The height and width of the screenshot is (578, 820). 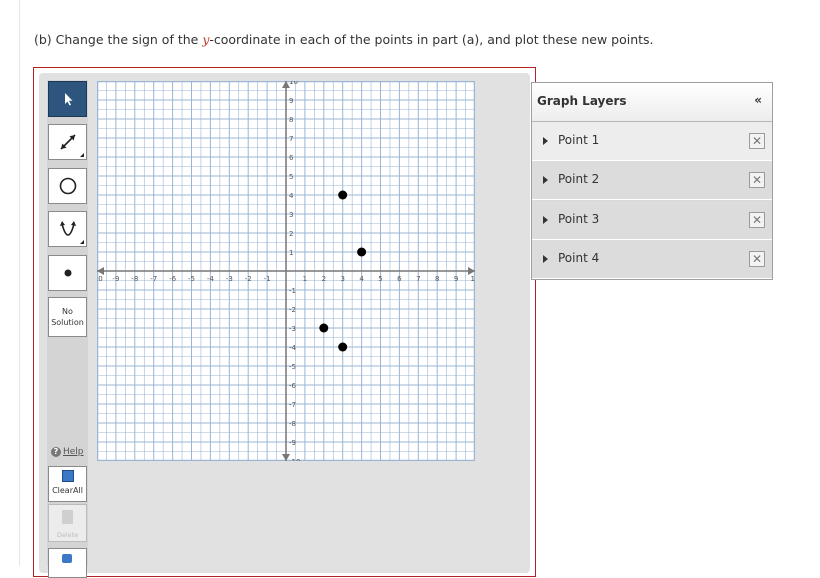 I want to click on x-tick-label: -4, so click(x=211, y=279).